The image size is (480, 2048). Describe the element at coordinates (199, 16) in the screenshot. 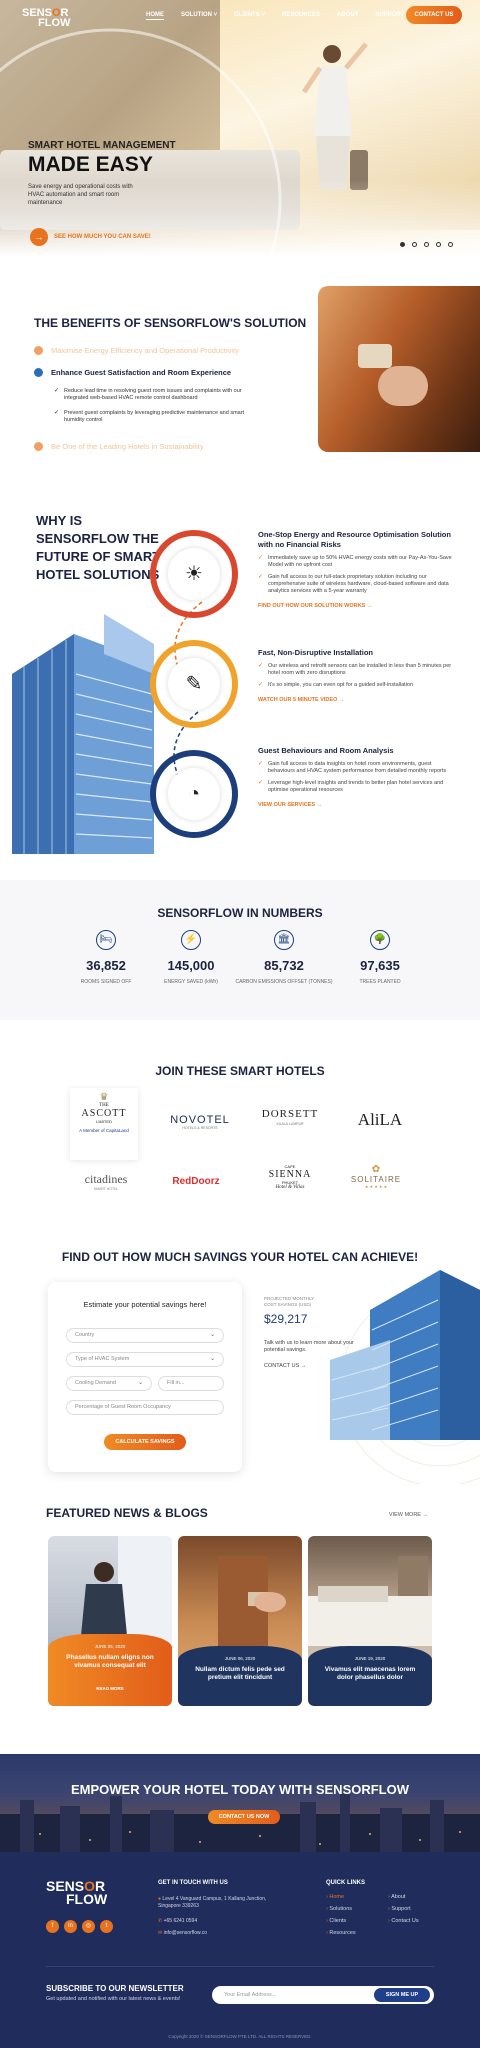

I see `nav-solution: SOLUTION ˅` at that location.